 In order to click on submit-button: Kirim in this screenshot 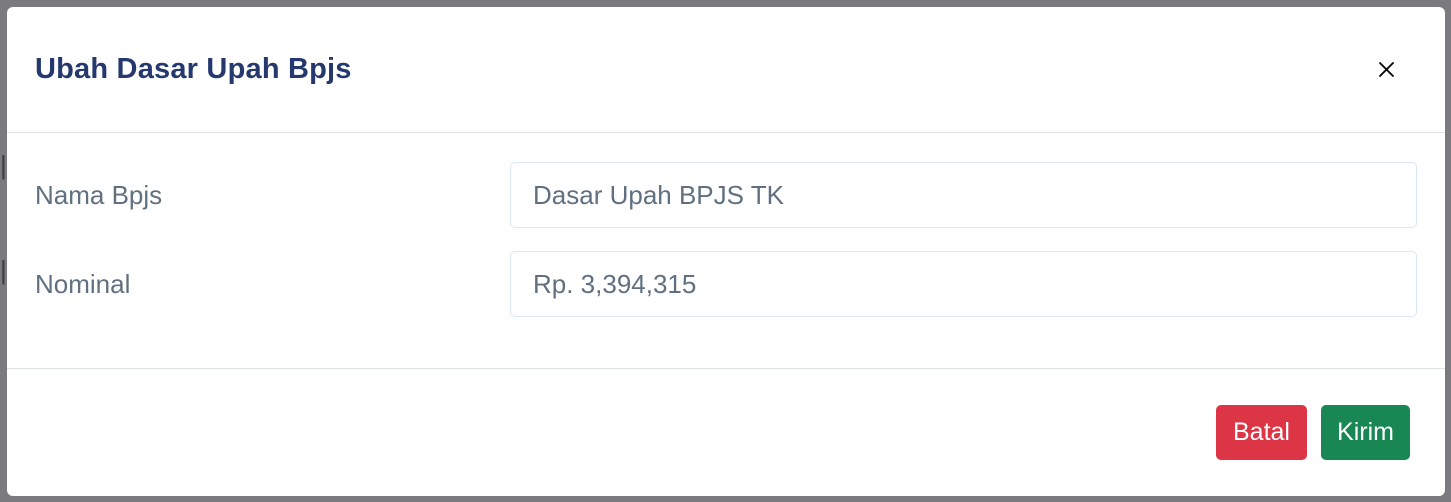, I will do `click(1365, 432)`.